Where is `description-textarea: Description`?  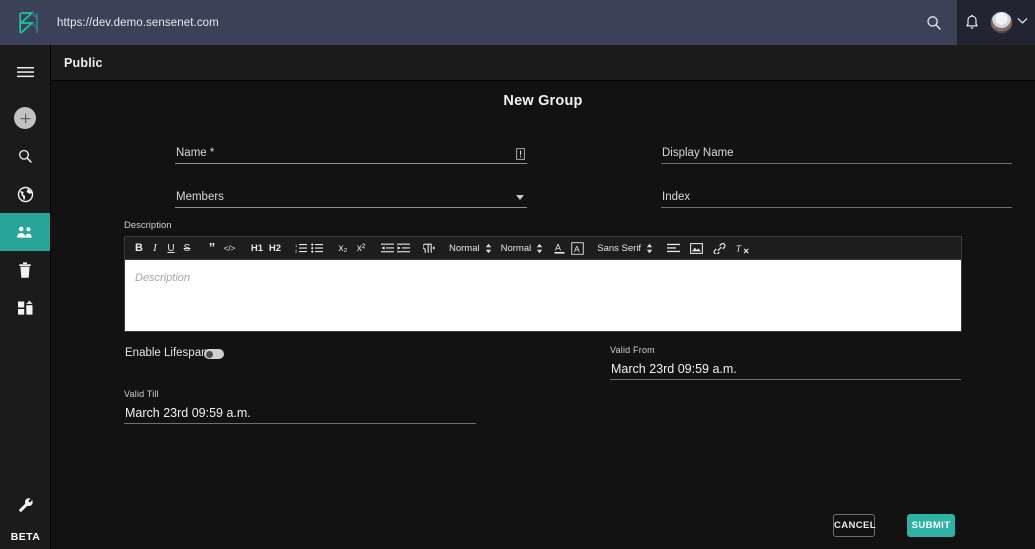 description-textarea: Description is located at coordinates (543, 295).